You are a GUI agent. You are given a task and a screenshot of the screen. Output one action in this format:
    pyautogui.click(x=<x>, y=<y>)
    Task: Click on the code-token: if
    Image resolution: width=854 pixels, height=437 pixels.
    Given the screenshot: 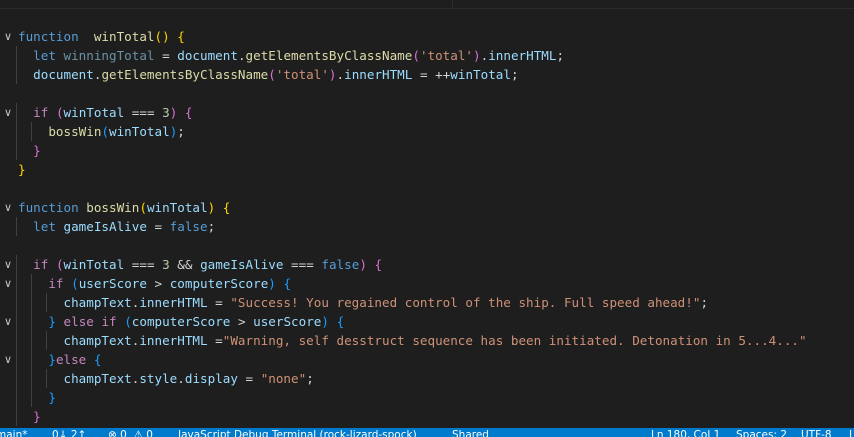 What is the action you would take?
    pyautogui.click(x=56, y=283)
    